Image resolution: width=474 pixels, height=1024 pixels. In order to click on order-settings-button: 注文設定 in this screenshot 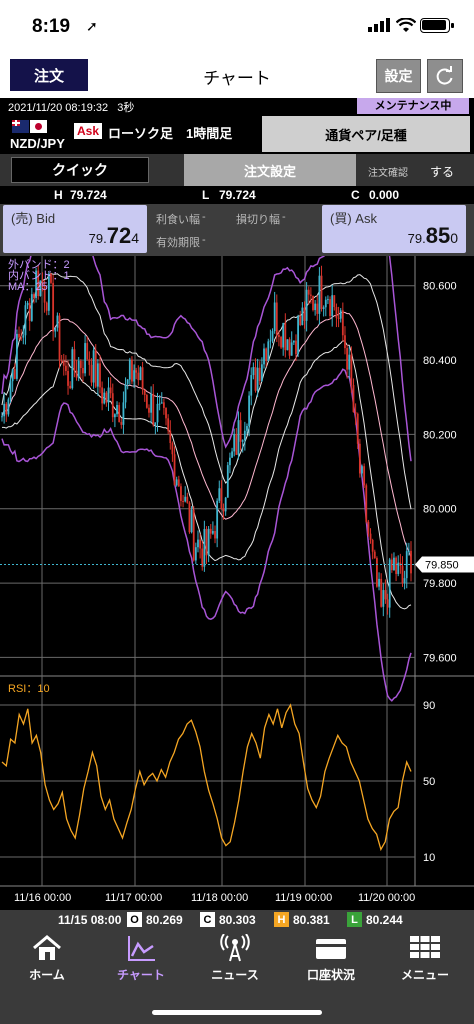, I will do `click(270, 170)`.